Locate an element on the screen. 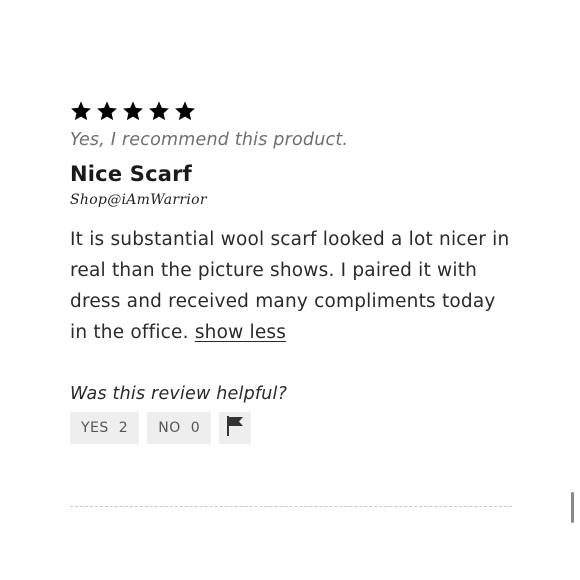  helpful-no-button: NO 0 is located at coordinates (179, 428).